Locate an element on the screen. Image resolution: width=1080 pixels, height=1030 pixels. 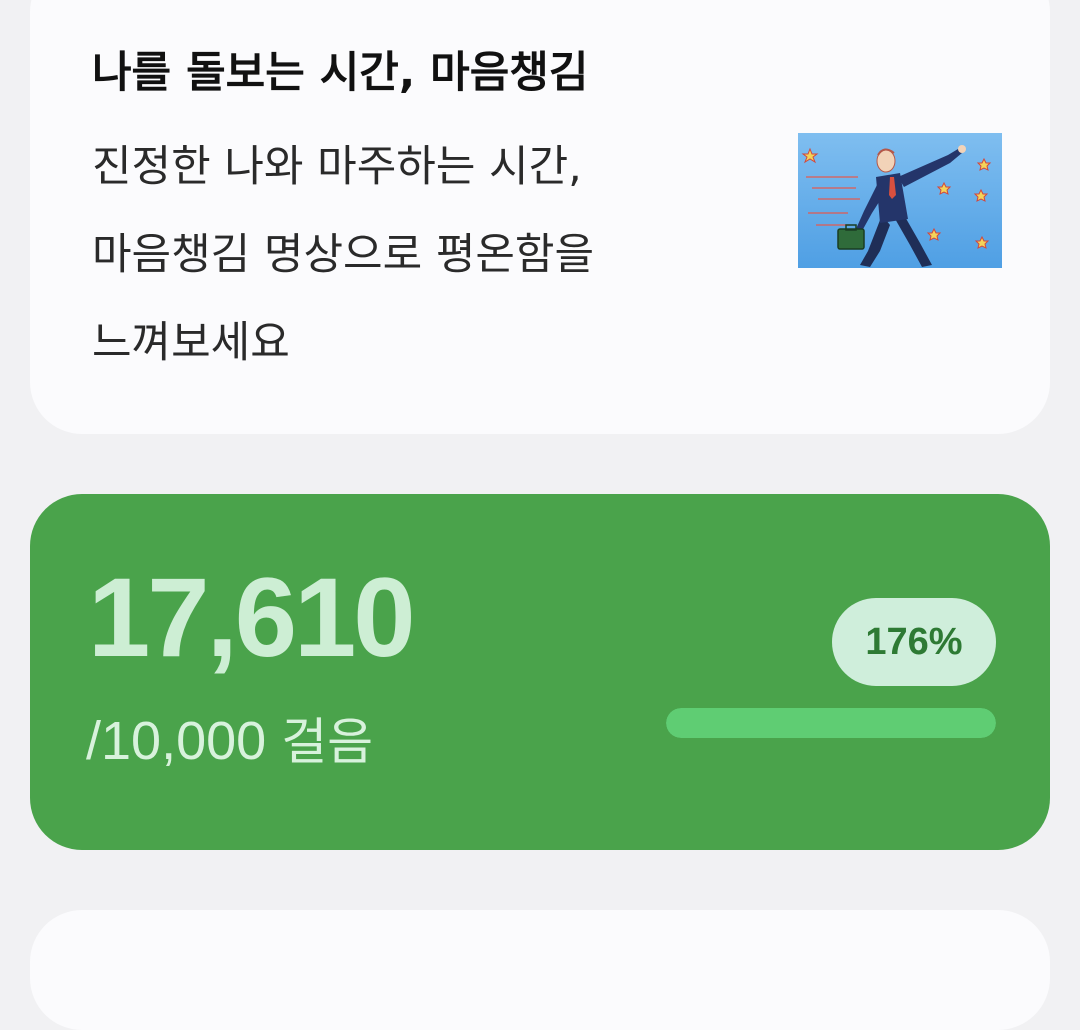
step-progress-fill is located at coordinates (831, 723).